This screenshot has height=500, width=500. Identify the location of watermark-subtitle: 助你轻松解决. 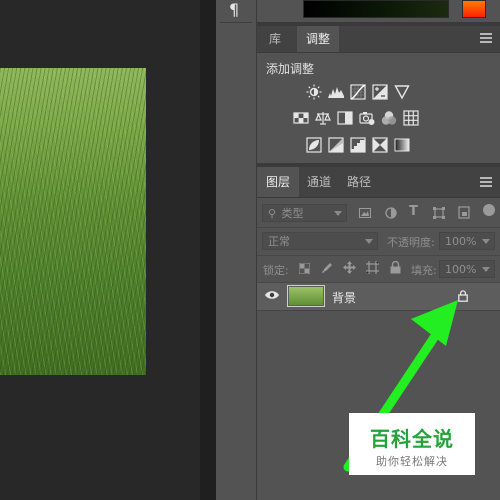
(412, 461).